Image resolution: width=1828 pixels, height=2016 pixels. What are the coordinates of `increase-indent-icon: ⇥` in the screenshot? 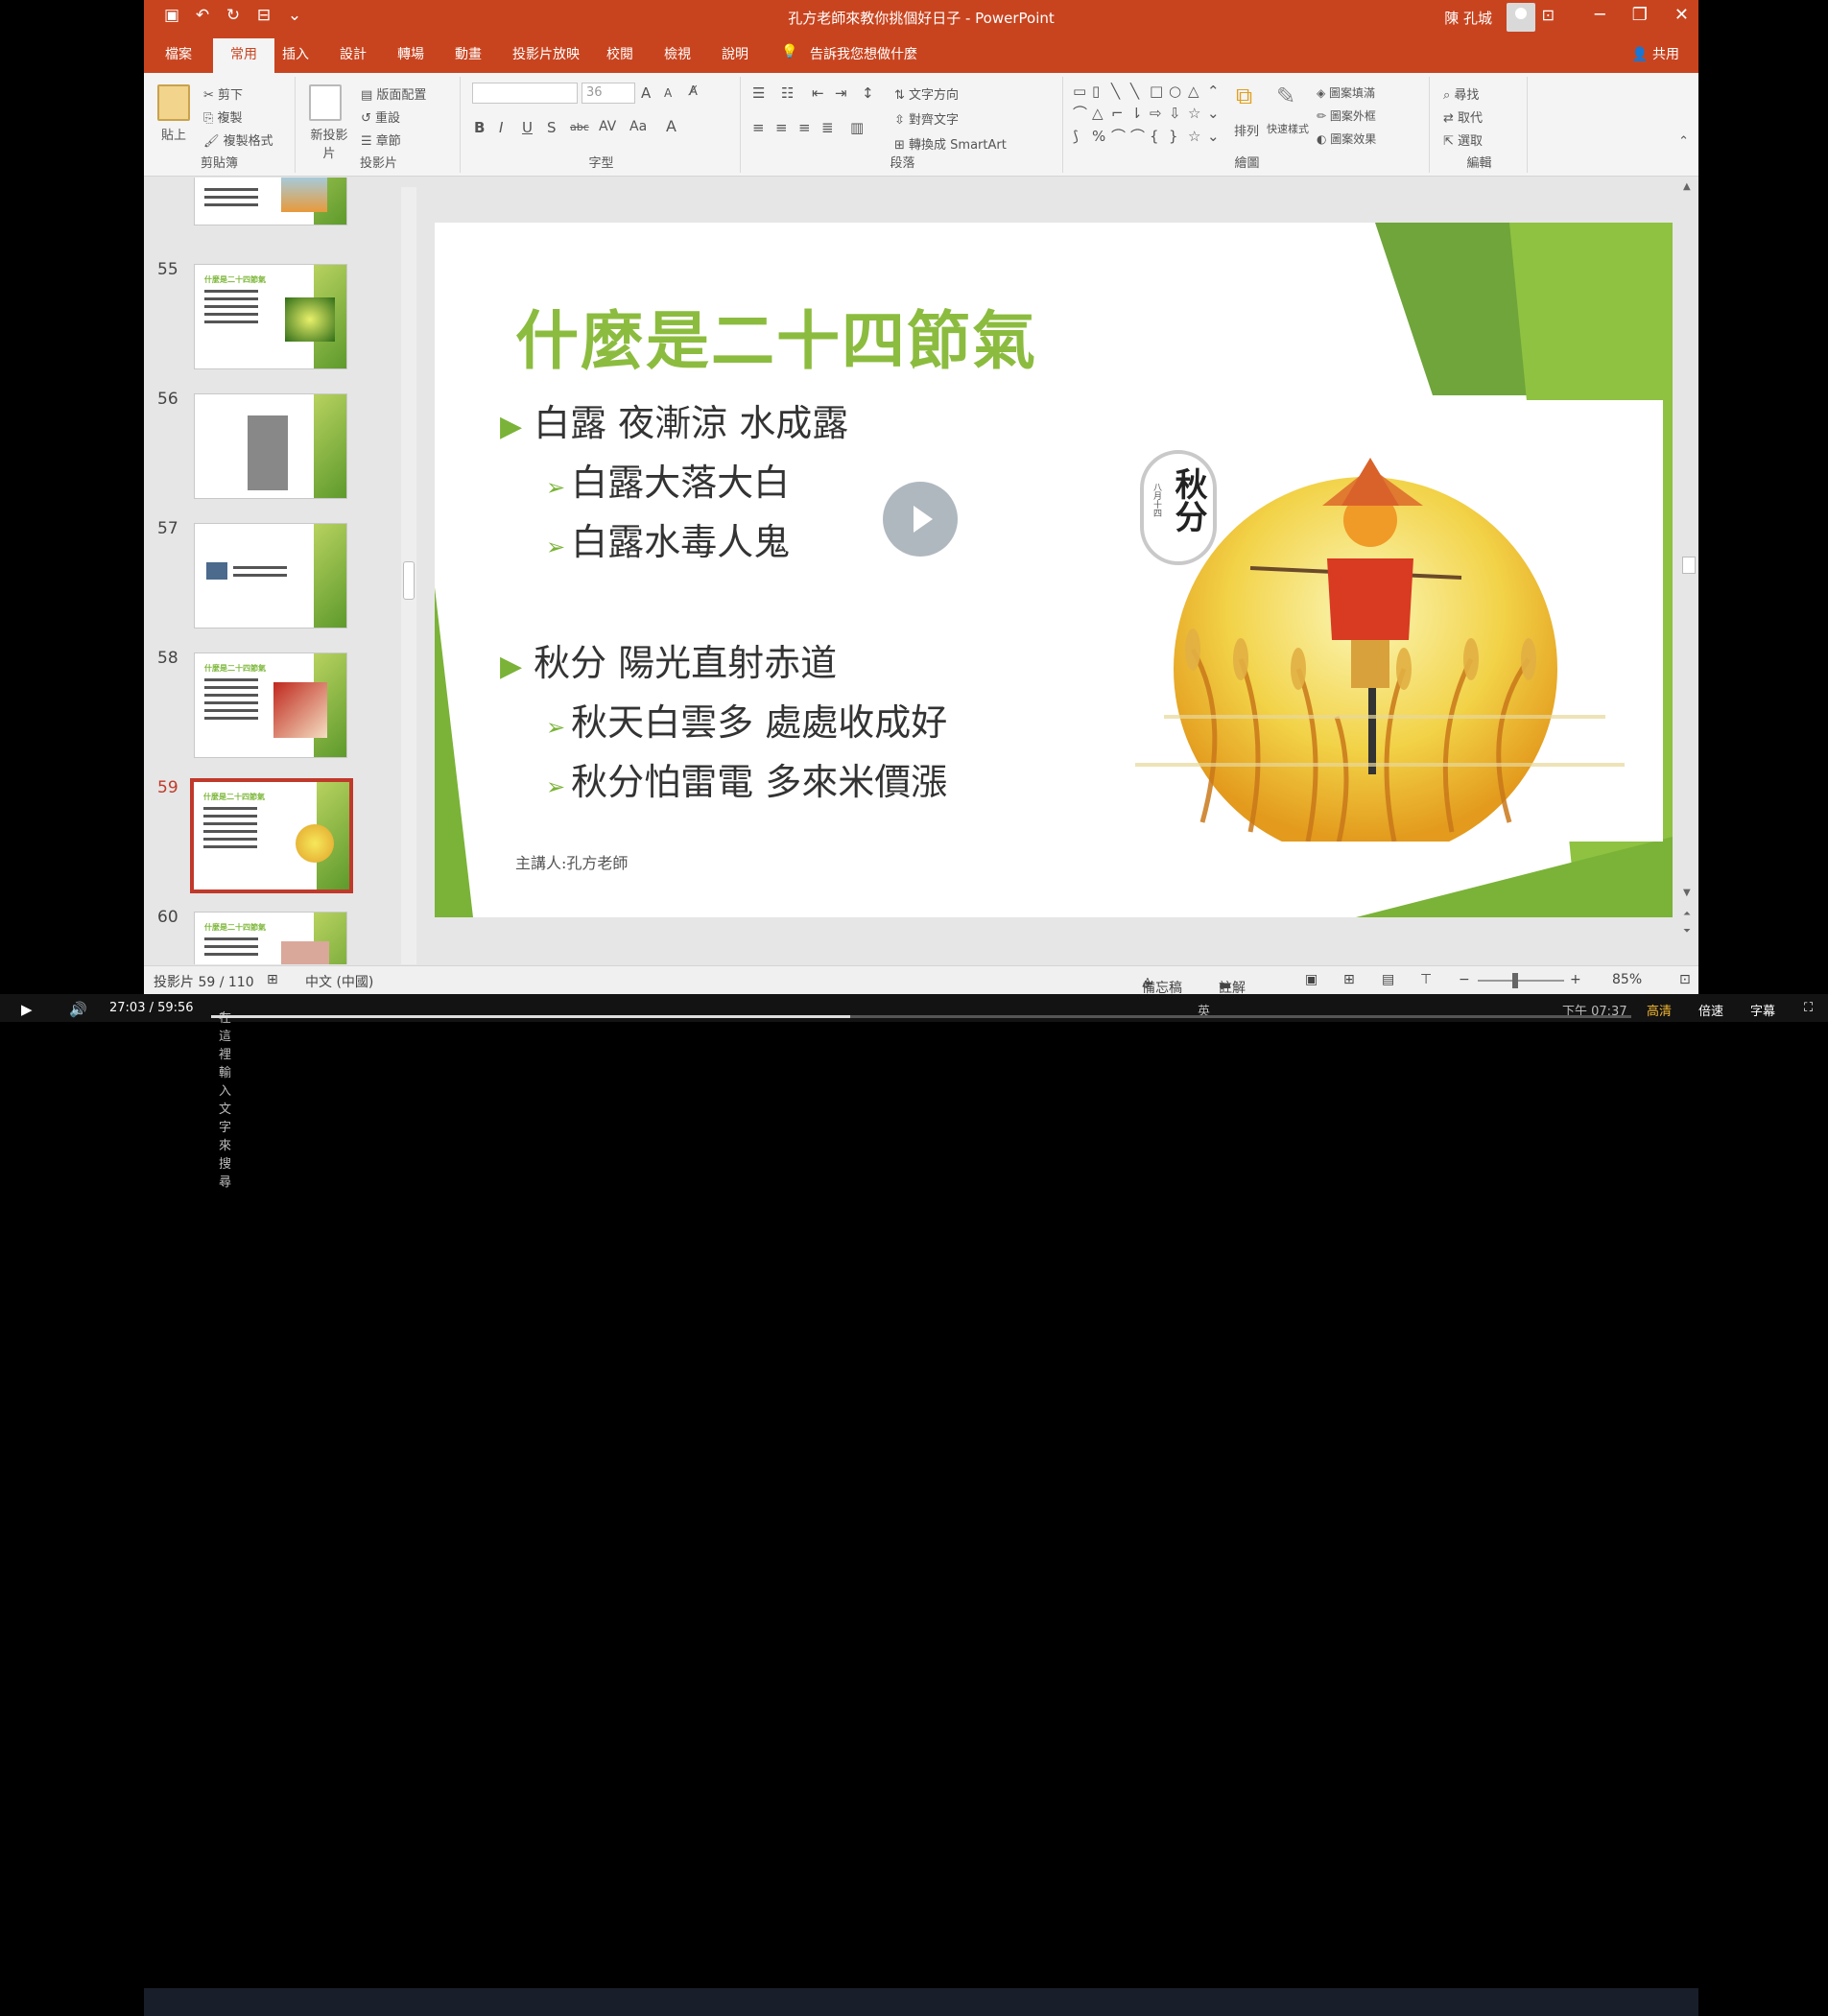 It's located at (841, 93).